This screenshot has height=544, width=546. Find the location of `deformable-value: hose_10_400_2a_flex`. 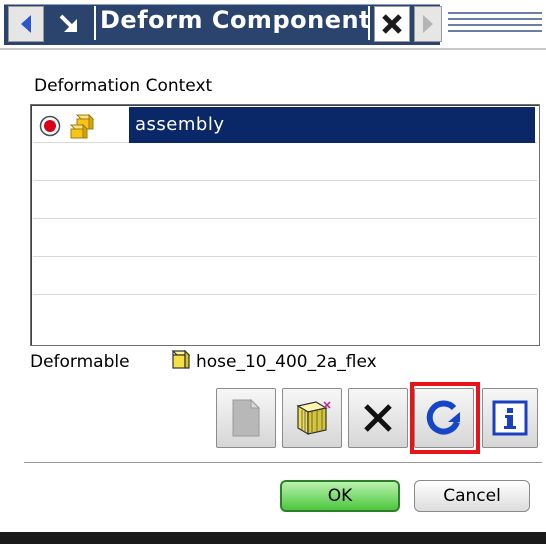

deformable-value: hose_10_400_2a_flex is located at coordinates (286, 362).